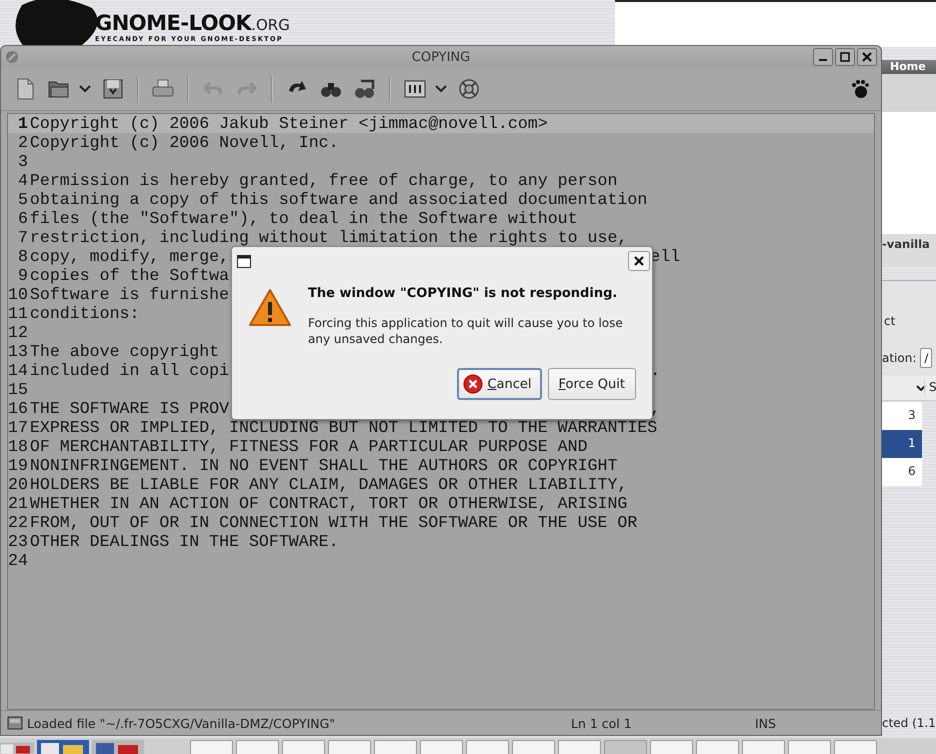 This screenshot has width=936, height=754. I want to click on line-number: 1, so click(22, 123).